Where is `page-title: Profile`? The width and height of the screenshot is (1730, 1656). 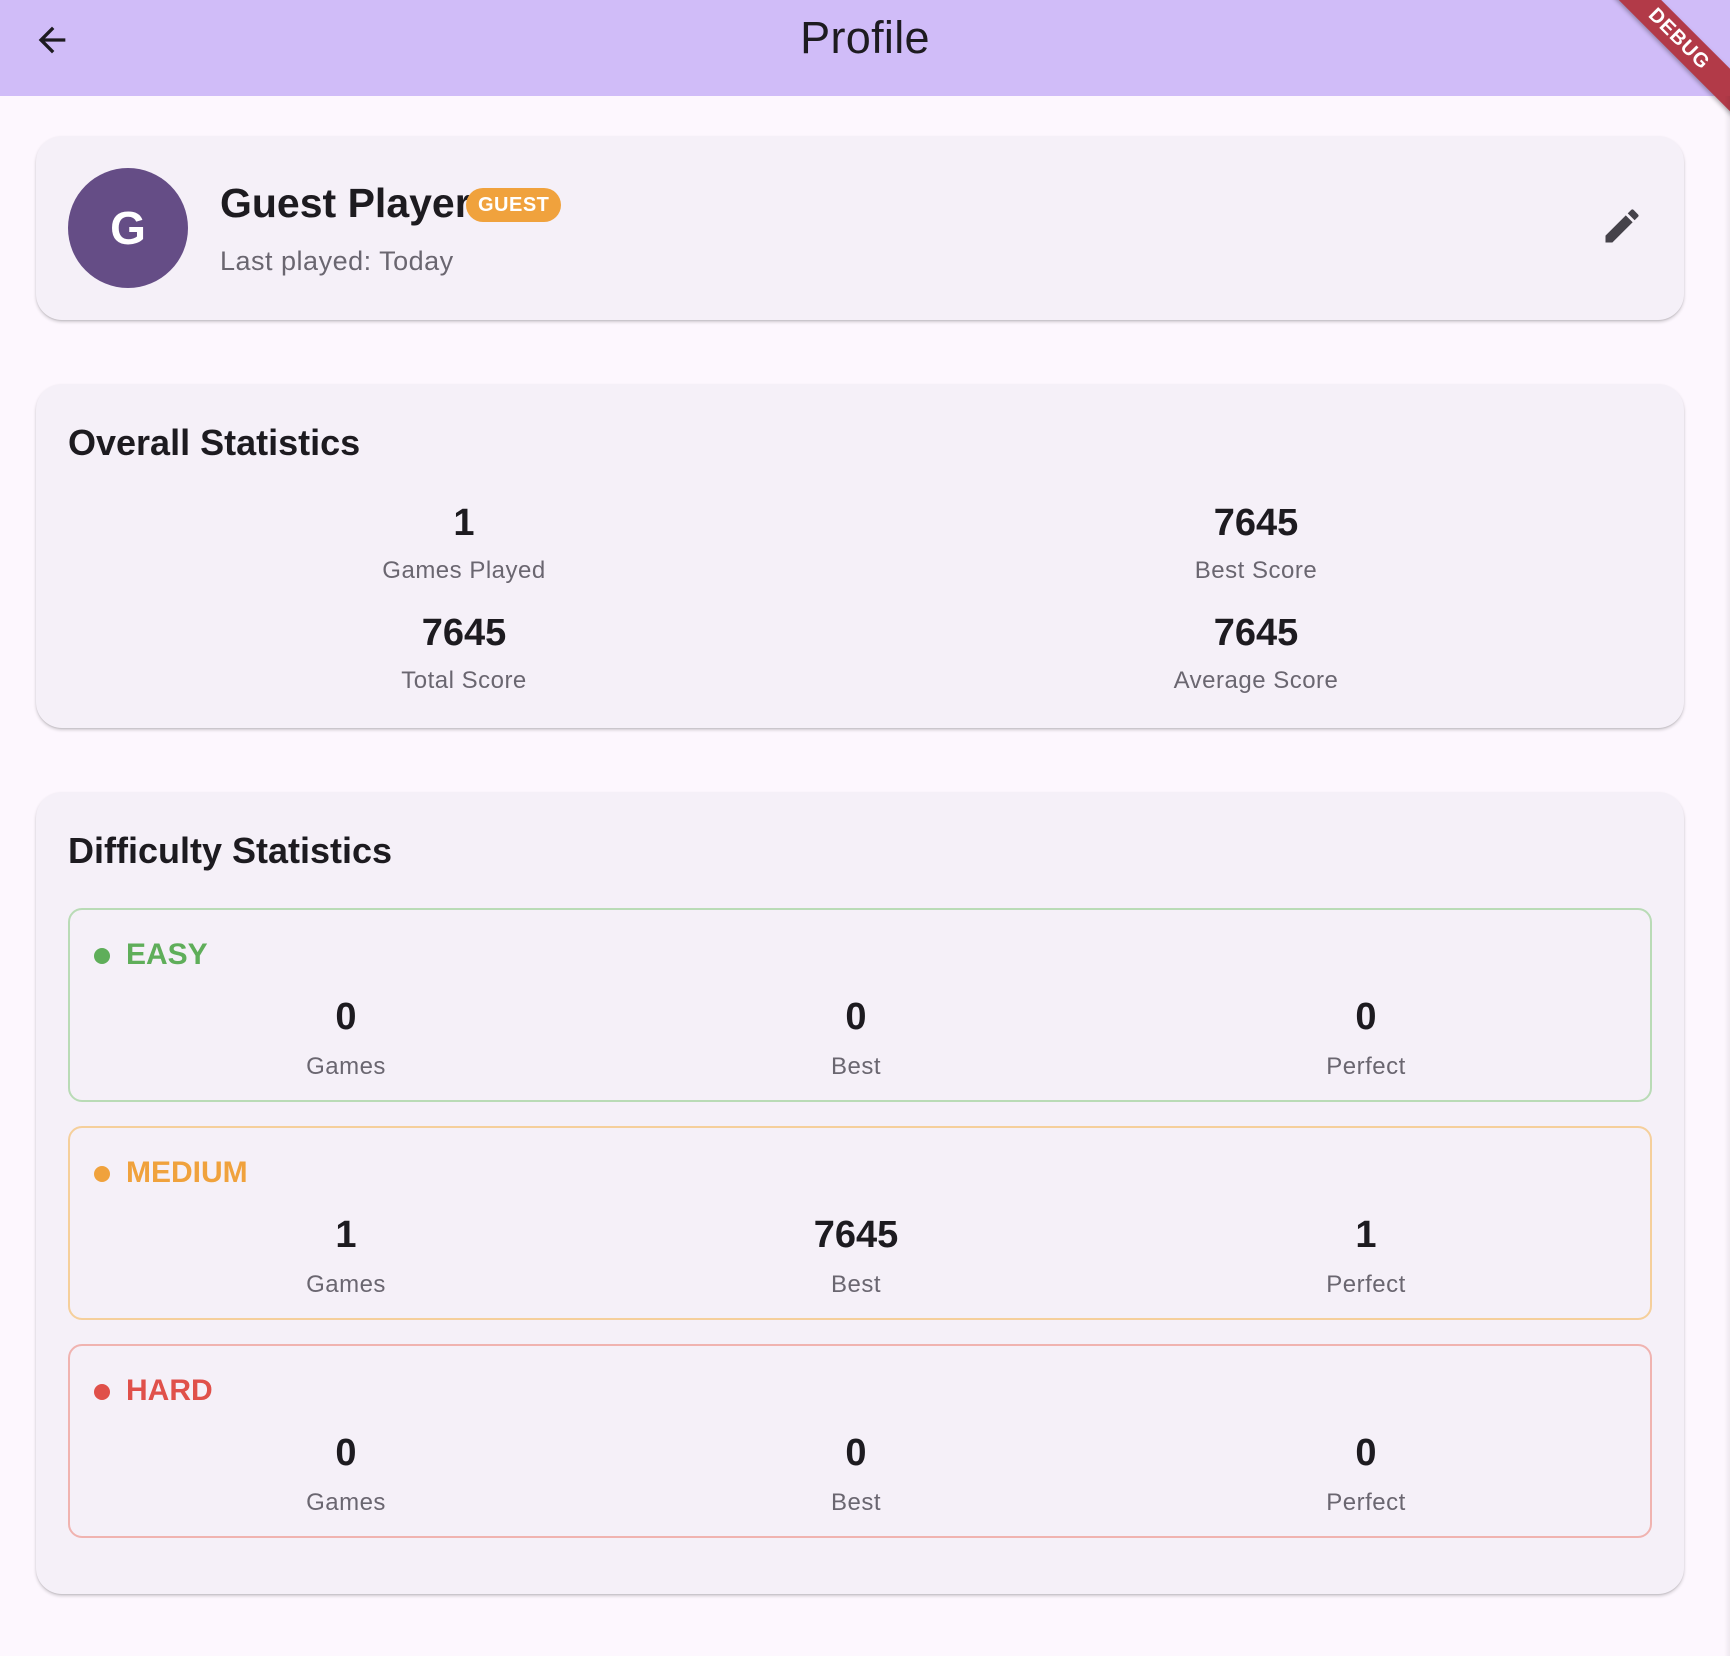 page-title: Profile is located at coordinates (865, 37).